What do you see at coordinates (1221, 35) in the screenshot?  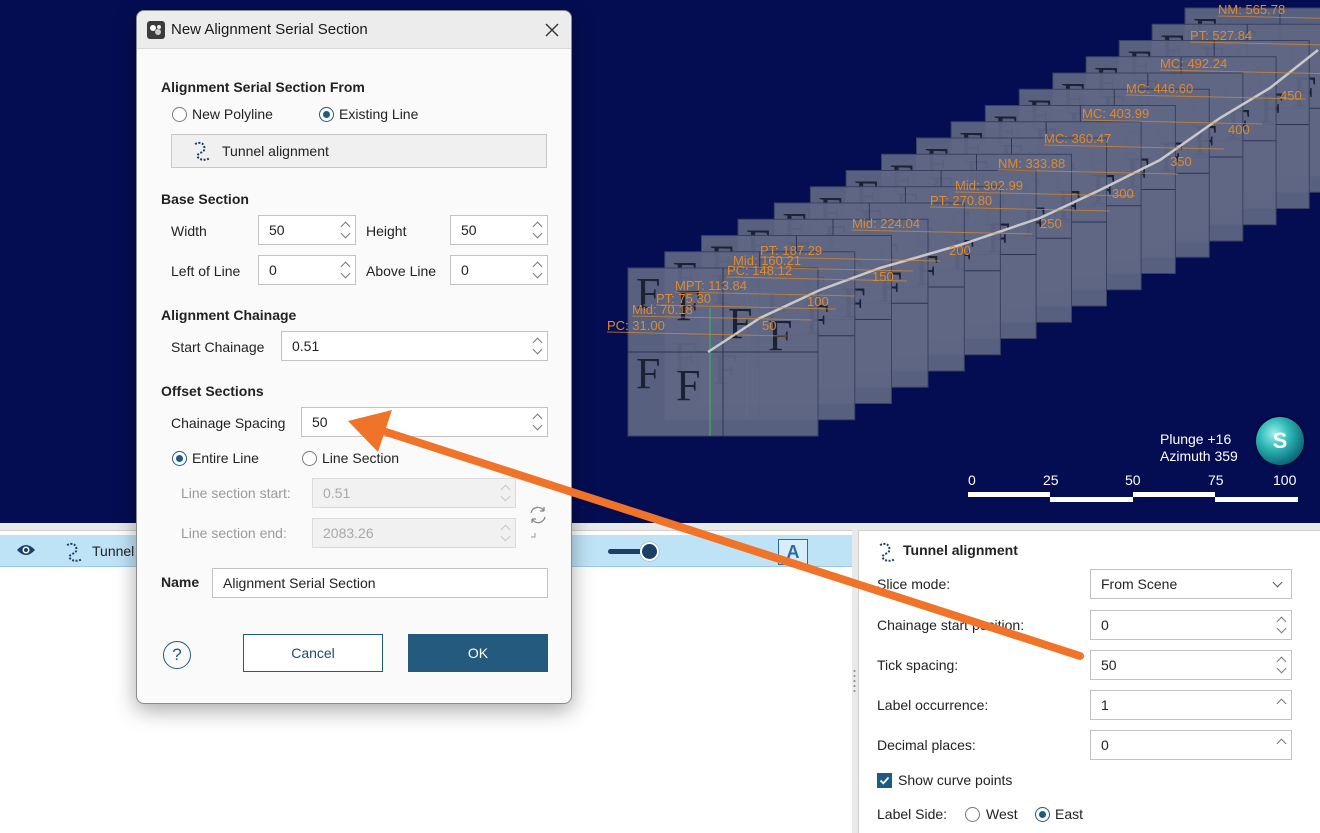 I see `curve-point-label: PT: 527.84` at bounding box center [1221, 35].